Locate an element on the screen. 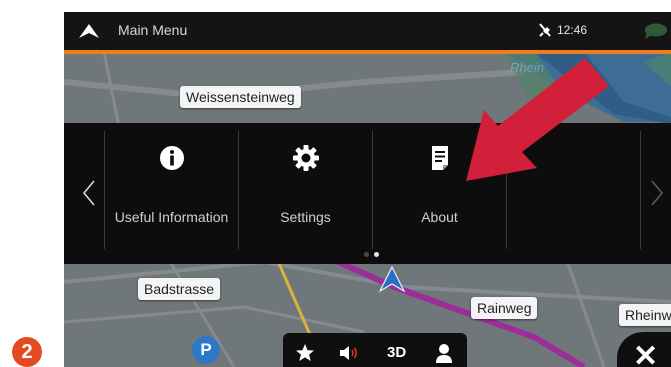 The image size is (671, 367). water-label: Rhein is located at coordinates (527, 67).